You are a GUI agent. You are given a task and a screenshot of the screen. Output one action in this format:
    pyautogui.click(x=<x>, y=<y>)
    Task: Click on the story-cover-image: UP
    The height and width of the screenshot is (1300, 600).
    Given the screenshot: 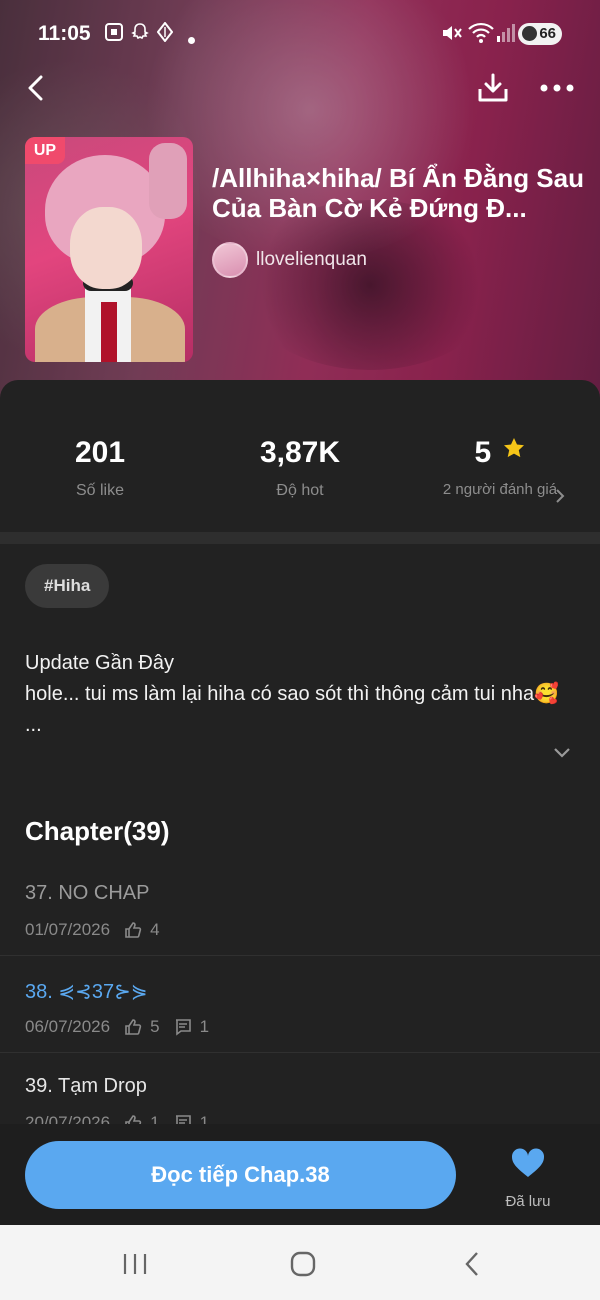 What is the action you would take?
    pyautogui.click(x=109, y=249)
    